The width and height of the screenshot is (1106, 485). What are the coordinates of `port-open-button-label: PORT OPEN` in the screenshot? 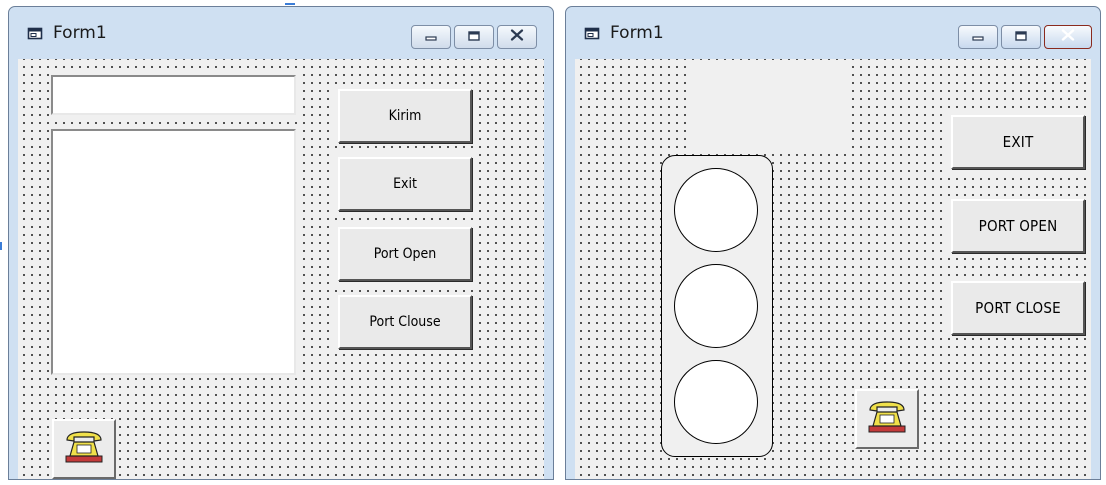 It's located at (1018, 226).